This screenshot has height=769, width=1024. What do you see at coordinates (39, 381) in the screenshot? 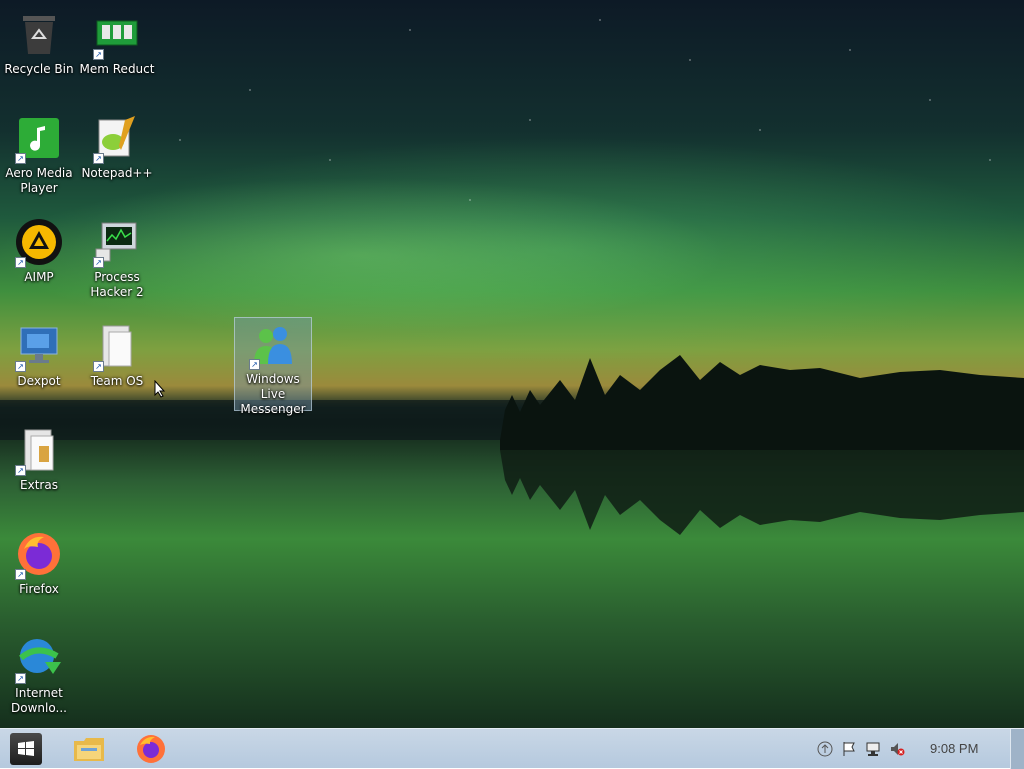
I see `desktop-icon-label: Dexpot` at bounding box center [39, 381].